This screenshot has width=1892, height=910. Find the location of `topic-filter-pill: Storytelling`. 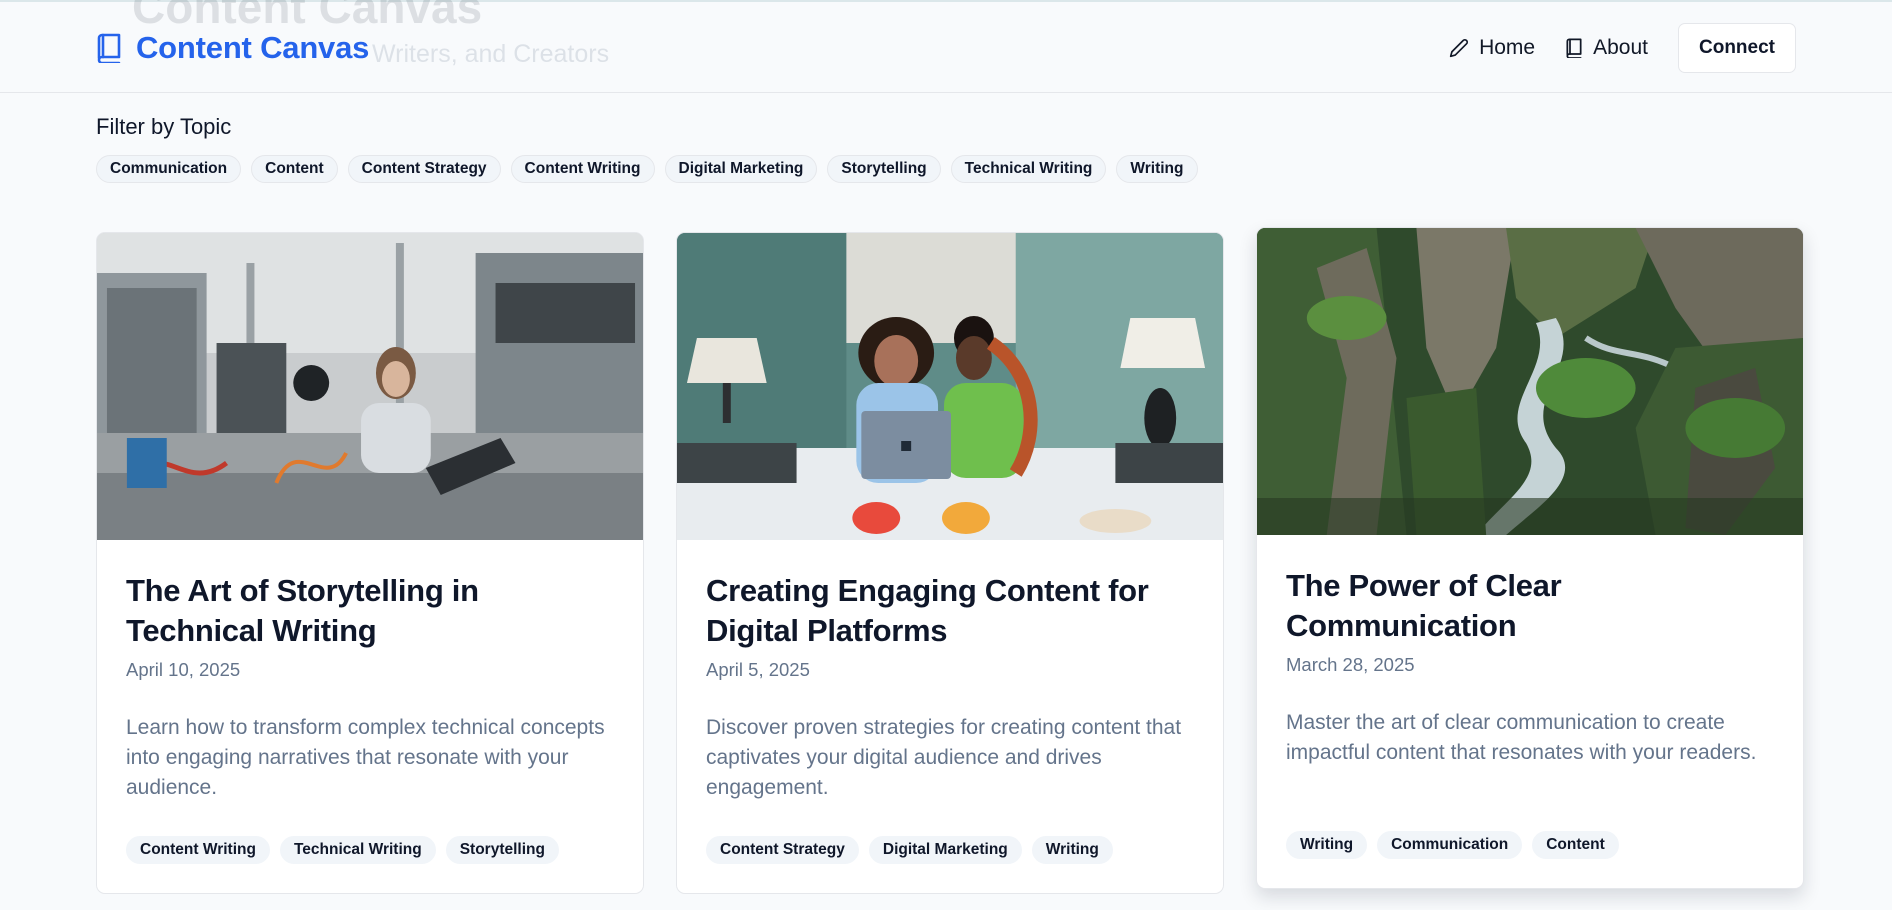

topic-filter-pill: Storytelling is located at coordinates (884, 169).